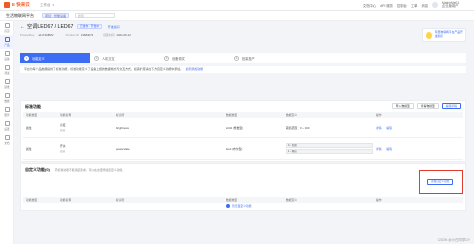  What do you see at coordinates (95, 15) in the screenshot?
I see `search-input: 搜索` at bounding box center [95, 15].